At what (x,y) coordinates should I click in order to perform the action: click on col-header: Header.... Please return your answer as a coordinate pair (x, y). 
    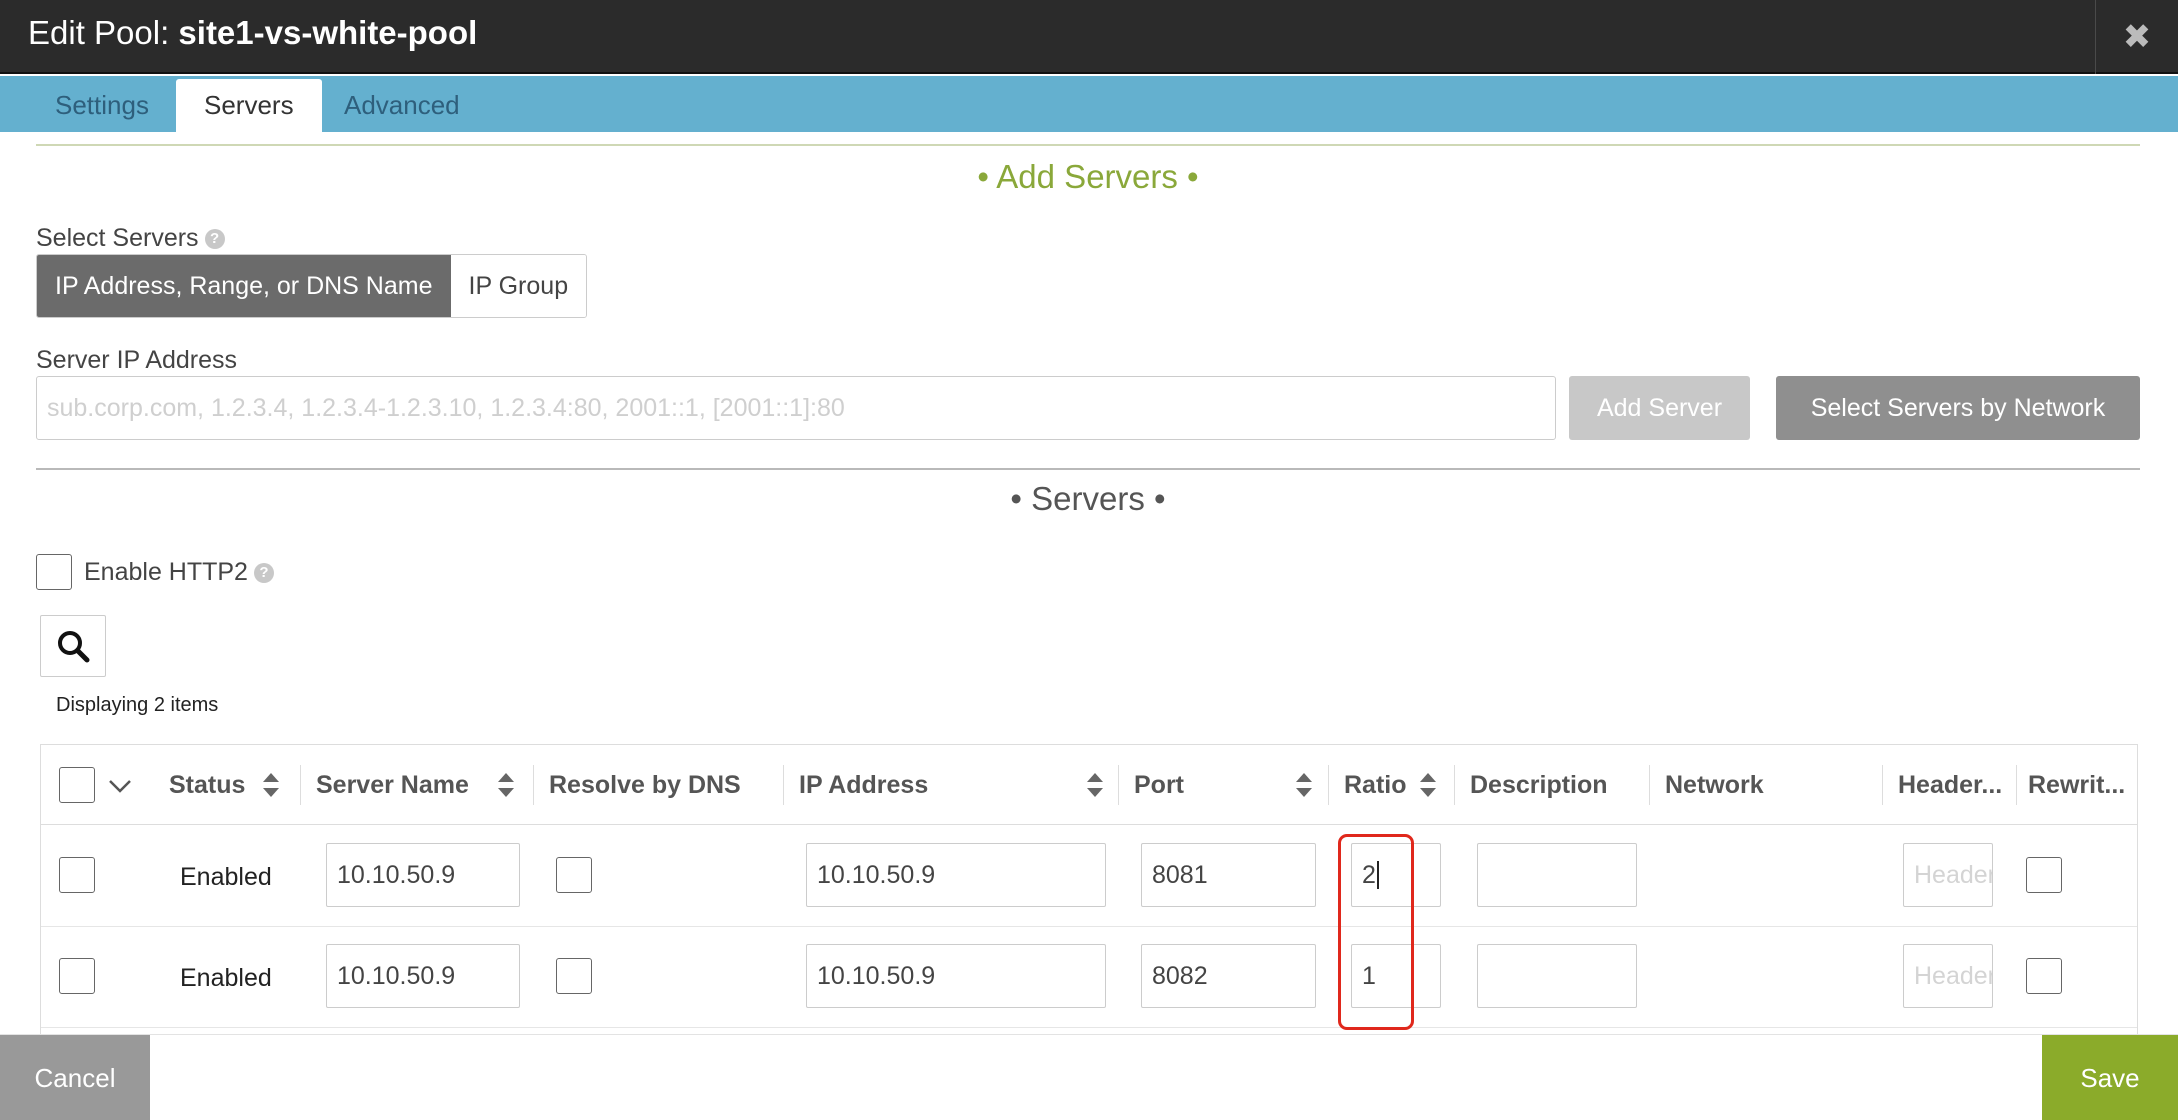
    Looking at the image, I should click on (1950, 785).